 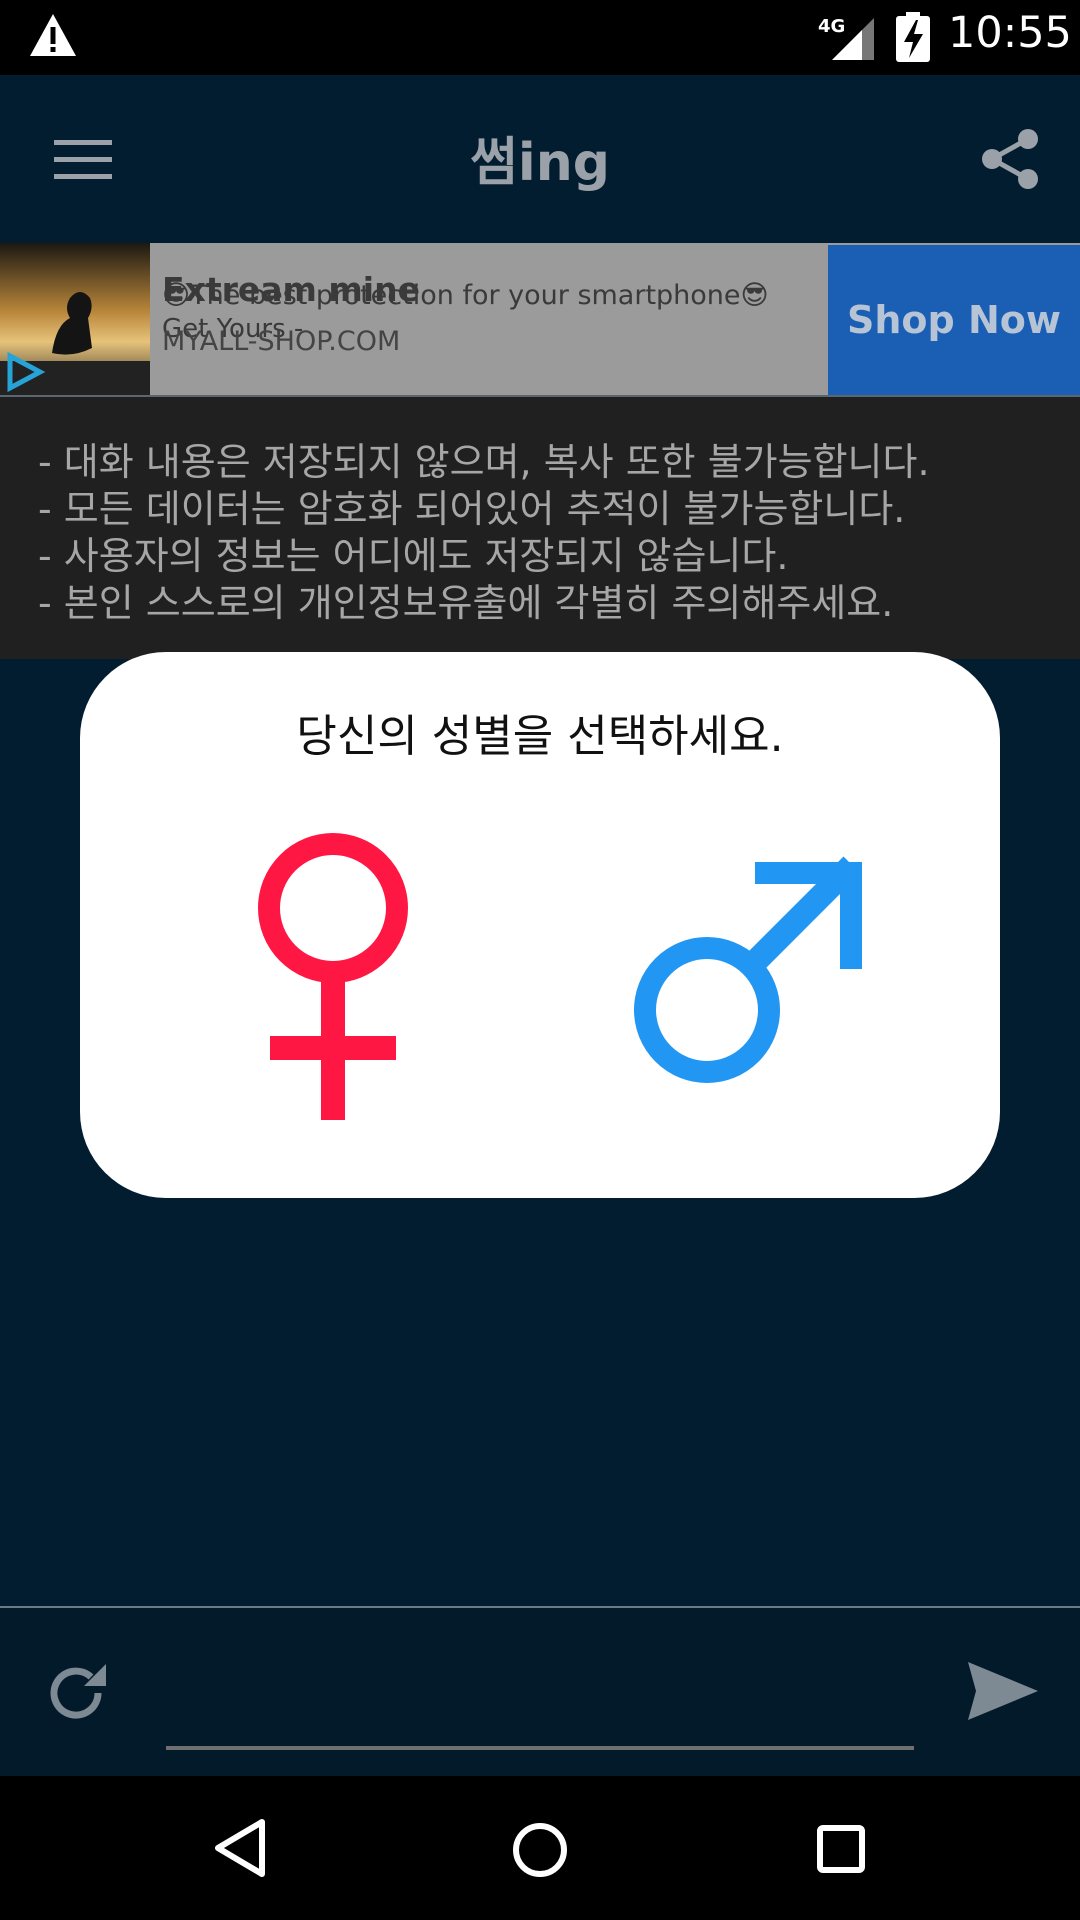 I want to click on battery-charging-icon, so click(x=913, y=37).